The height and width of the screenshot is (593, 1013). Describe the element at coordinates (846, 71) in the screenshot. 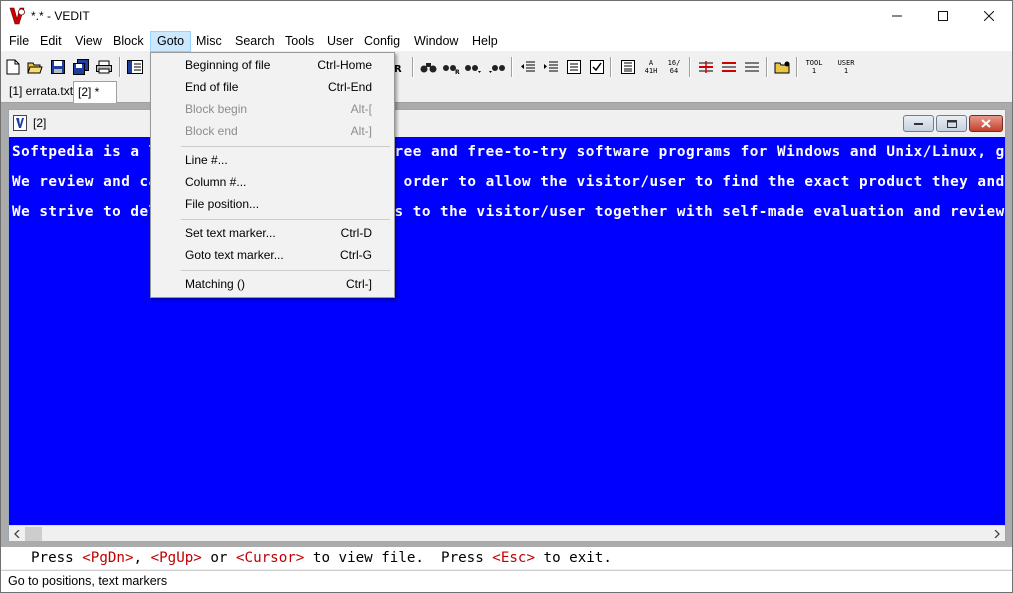

I see `user-number: 1` at that location.